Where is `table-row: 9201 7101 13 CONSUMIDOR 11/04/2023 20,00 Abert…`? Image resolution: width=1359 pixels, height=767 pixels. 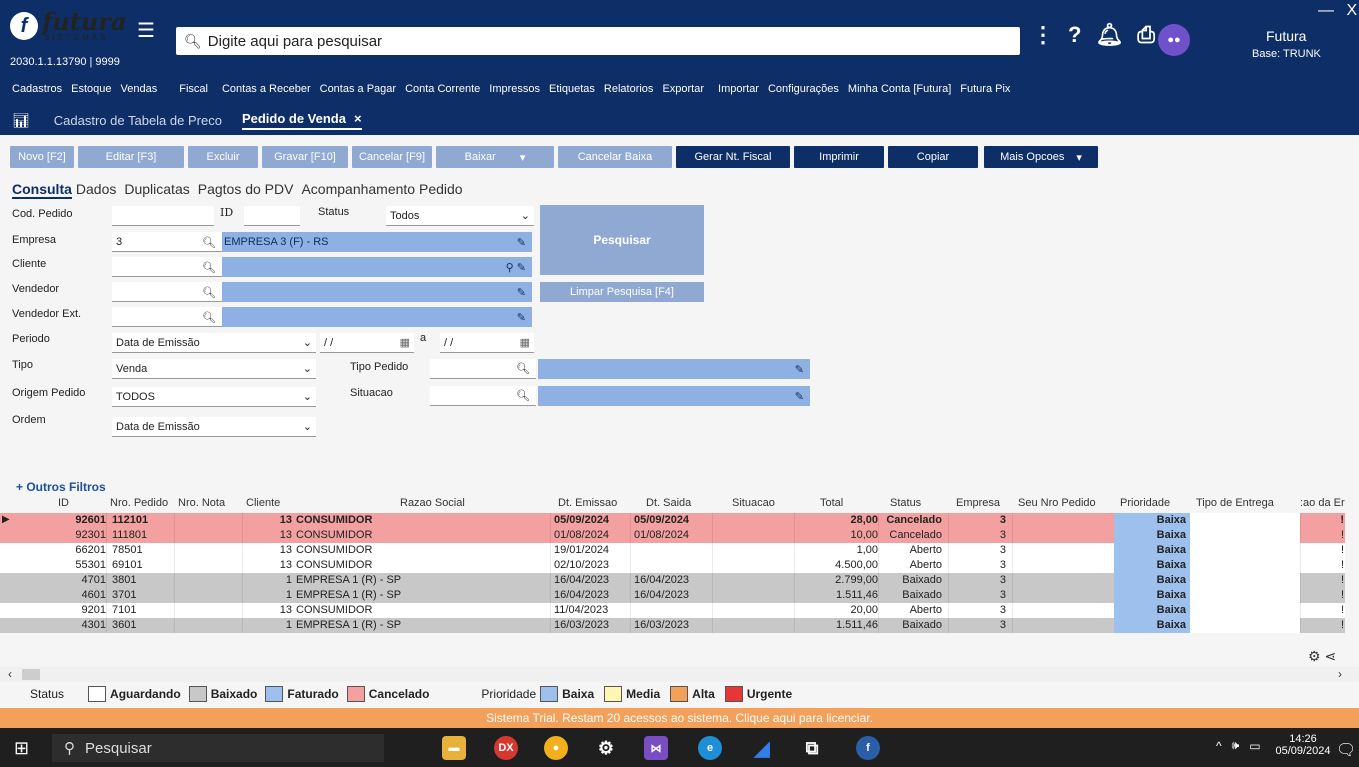 table-row: 9201 7101 13 CONSUMIDOR 11/04/2023 20,00 Abert… is located at coordinates (672, 610).